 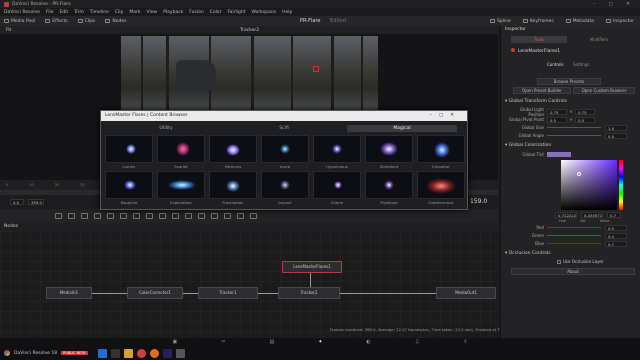 What do you see at coordinates (84, 216) in the screenshot?
I see `tool-text-icon` at bounding box center [84, 216].